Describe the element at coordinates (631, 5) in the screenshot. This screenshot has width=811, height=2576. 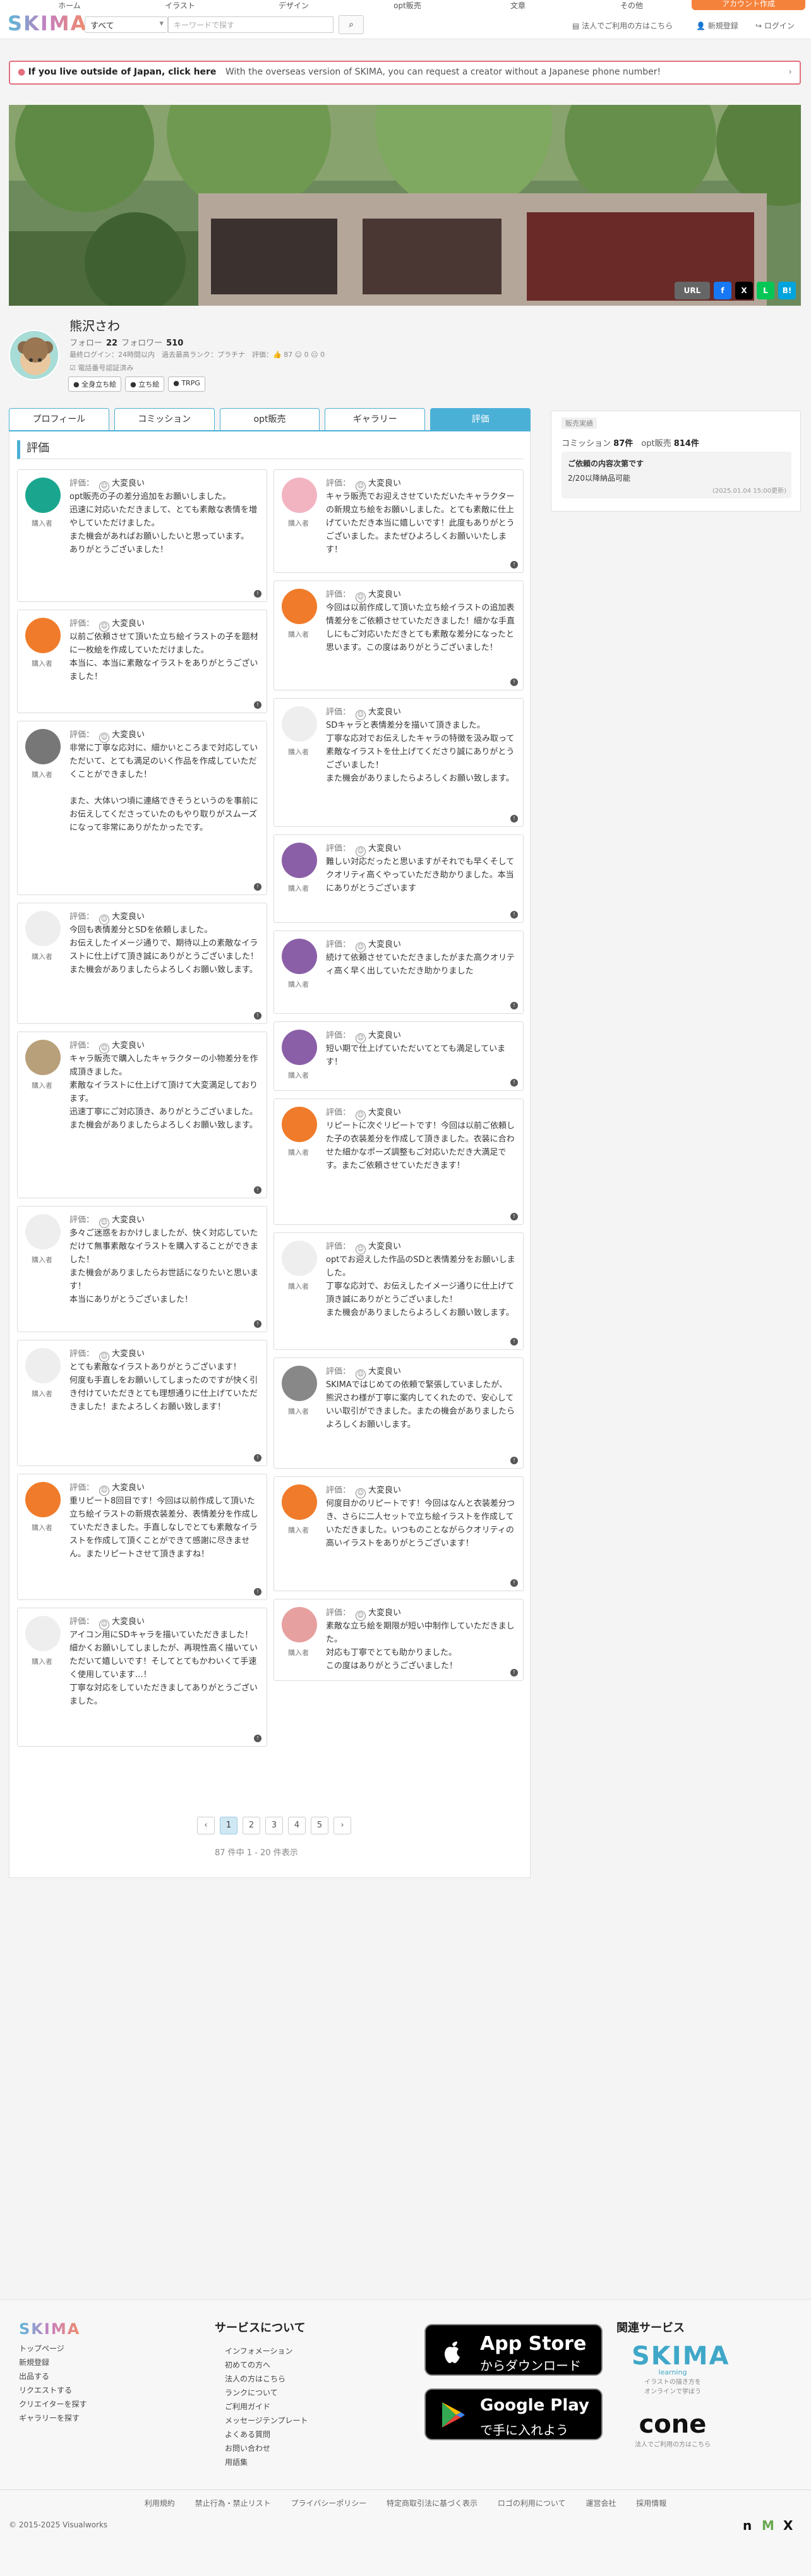
I see `nav-other: その他` at that location.